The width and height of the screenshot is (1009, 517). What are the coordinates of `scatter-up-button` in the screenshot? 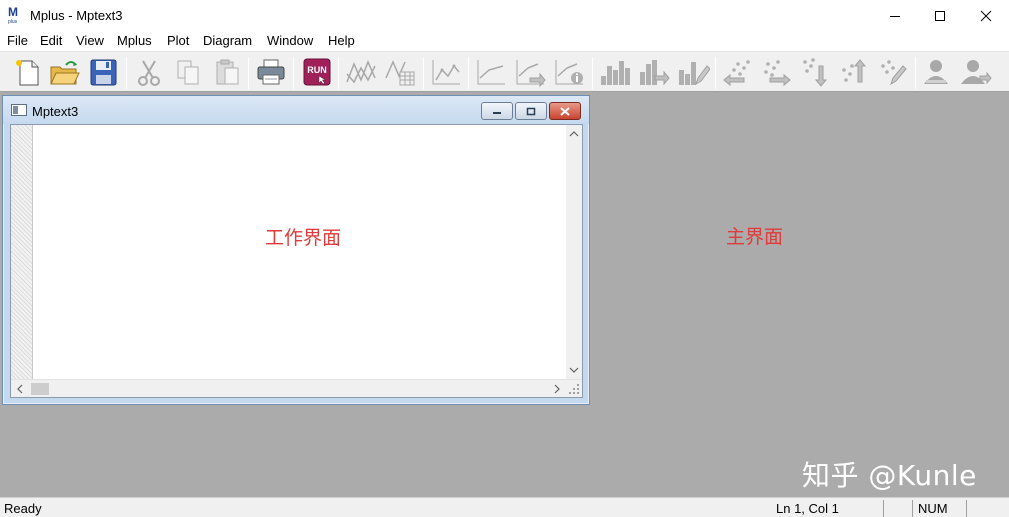 It's located at (855, 72).